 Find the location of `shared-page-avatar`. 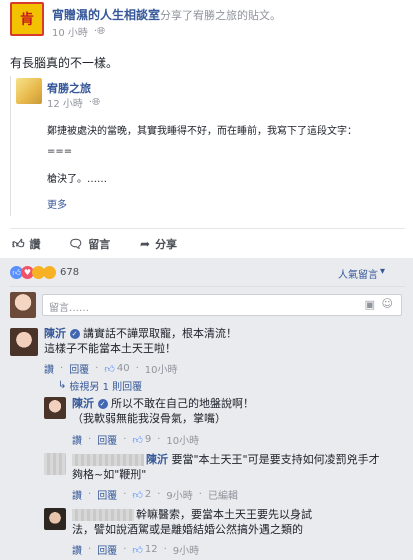

shared-page-avatar is located at coordinates (29, 91).